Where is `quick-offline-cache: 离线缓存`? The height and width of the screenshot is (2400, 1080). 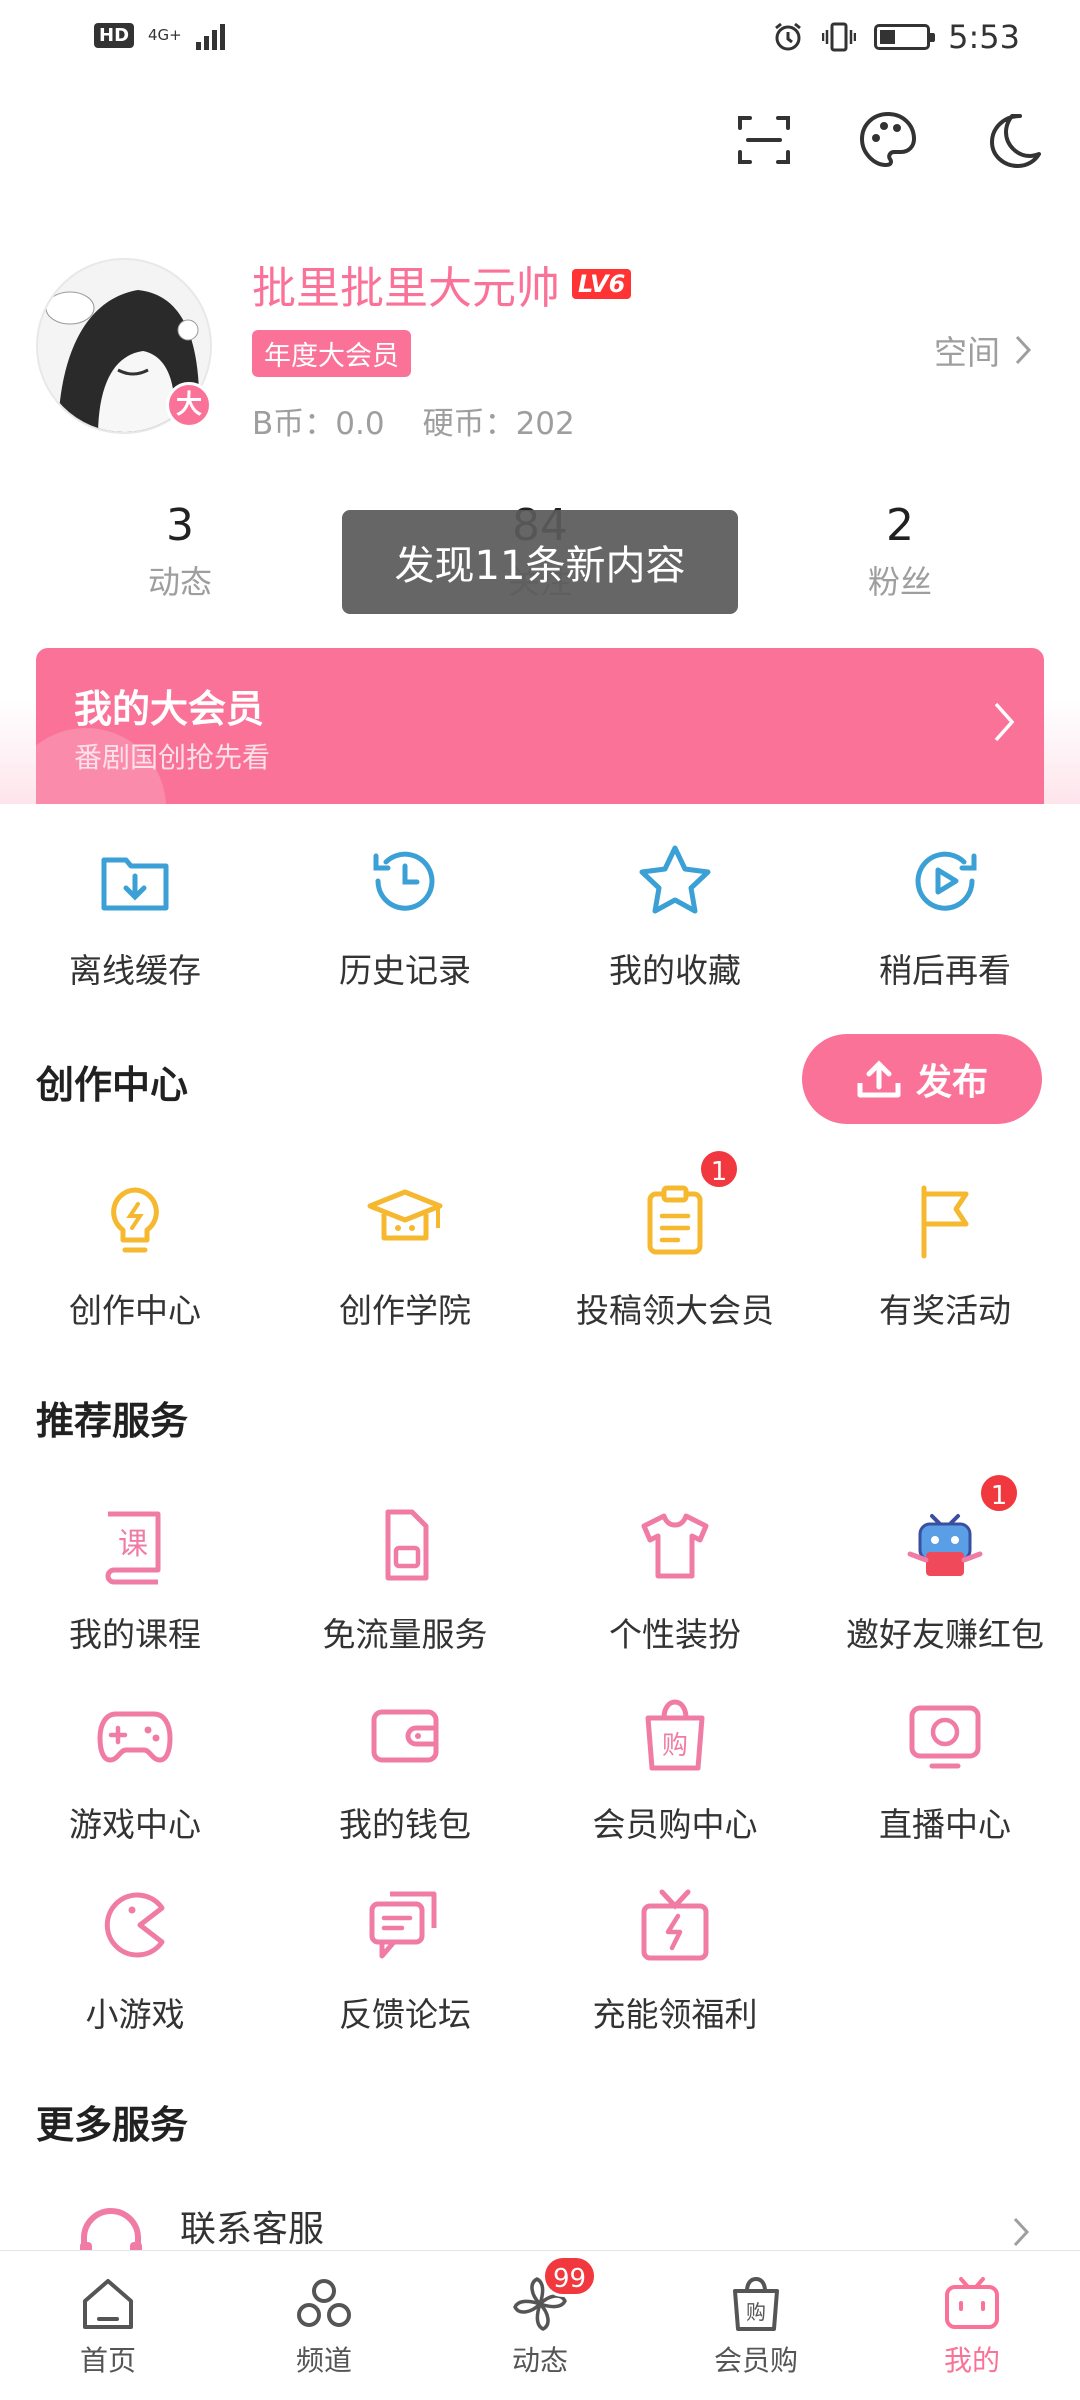
quick-offline-cache: 离线缓存 is located at coordinates (135, 915).